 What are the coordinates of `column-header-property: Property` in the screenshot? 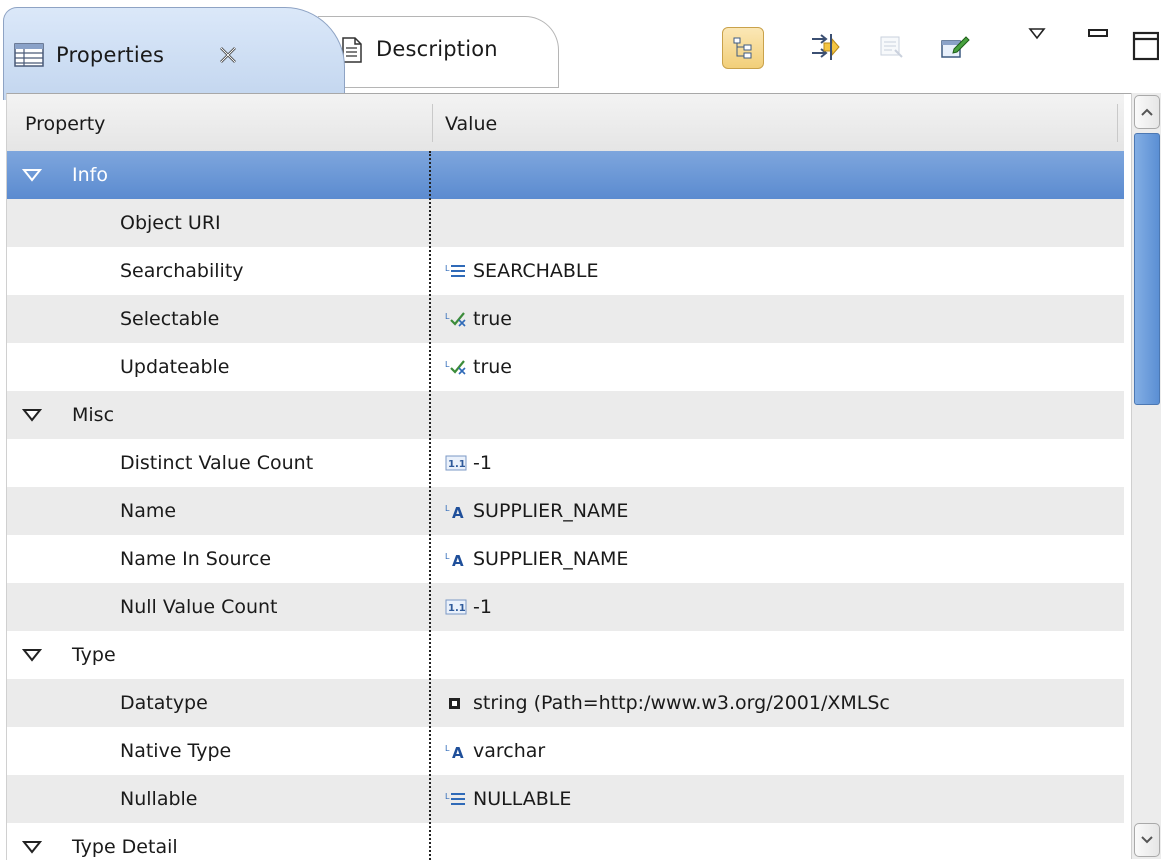 It's located at (65, 124).